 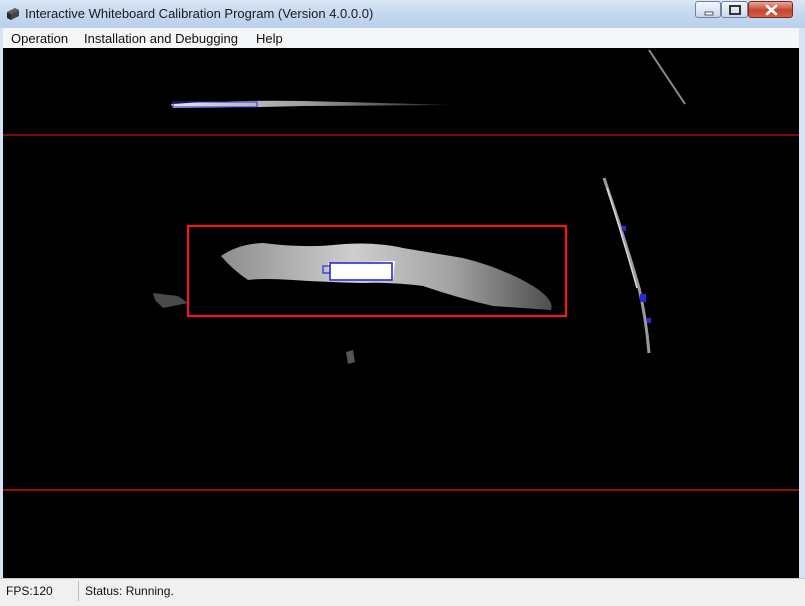 I want to click on minimize-icon, so click(x=709, y=13).